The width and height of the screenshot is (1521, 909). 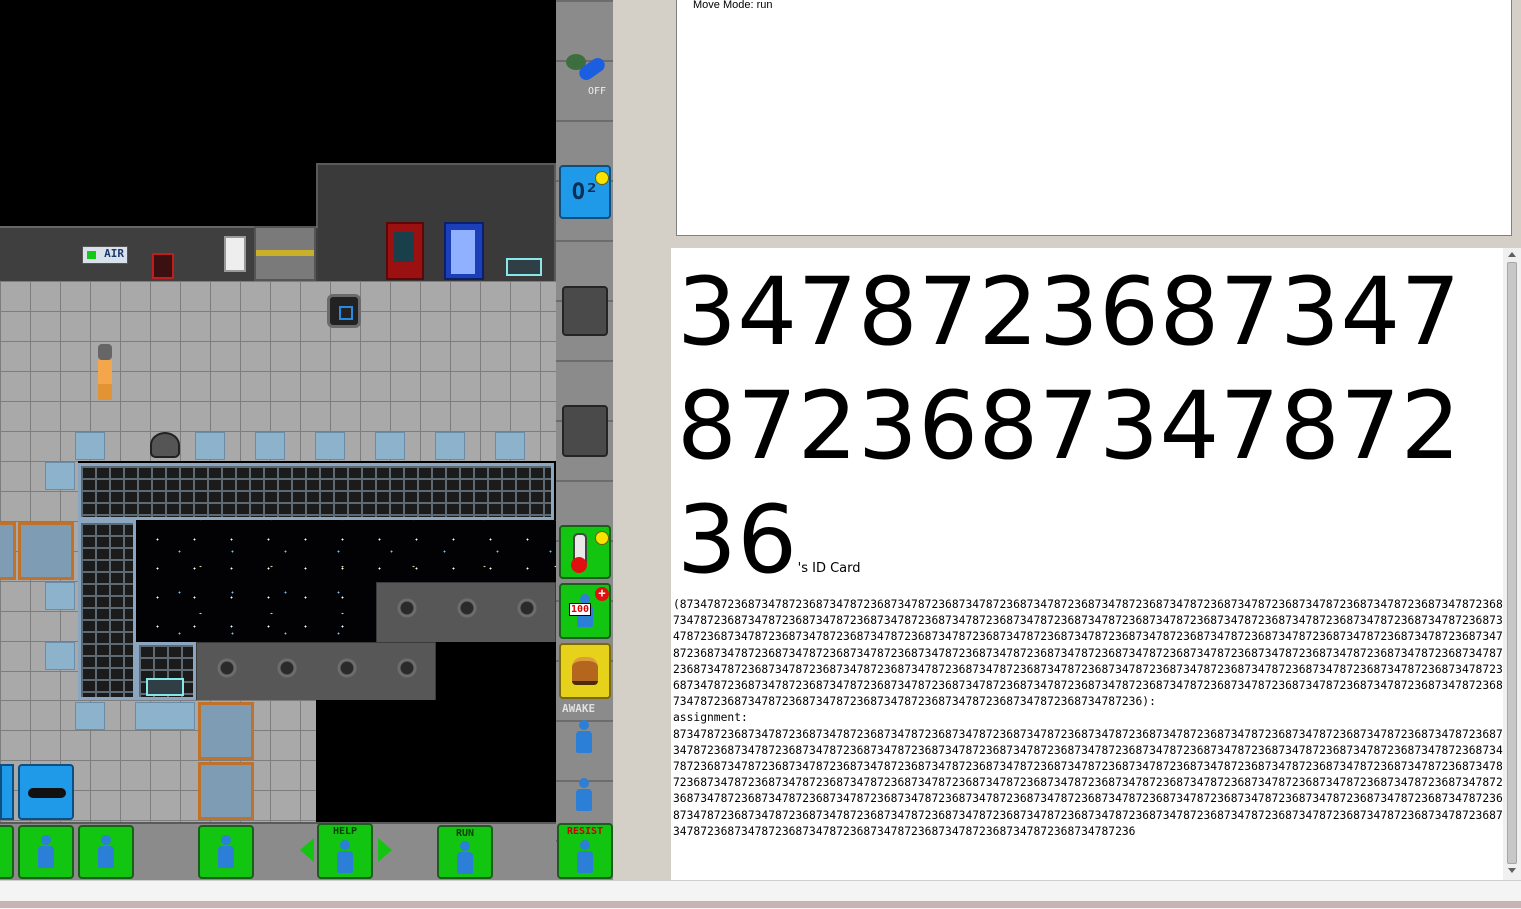 What do you see at coordinates (285, 253) in the screenshot?
I see `airlock-door` at bounding box center [285, 253].